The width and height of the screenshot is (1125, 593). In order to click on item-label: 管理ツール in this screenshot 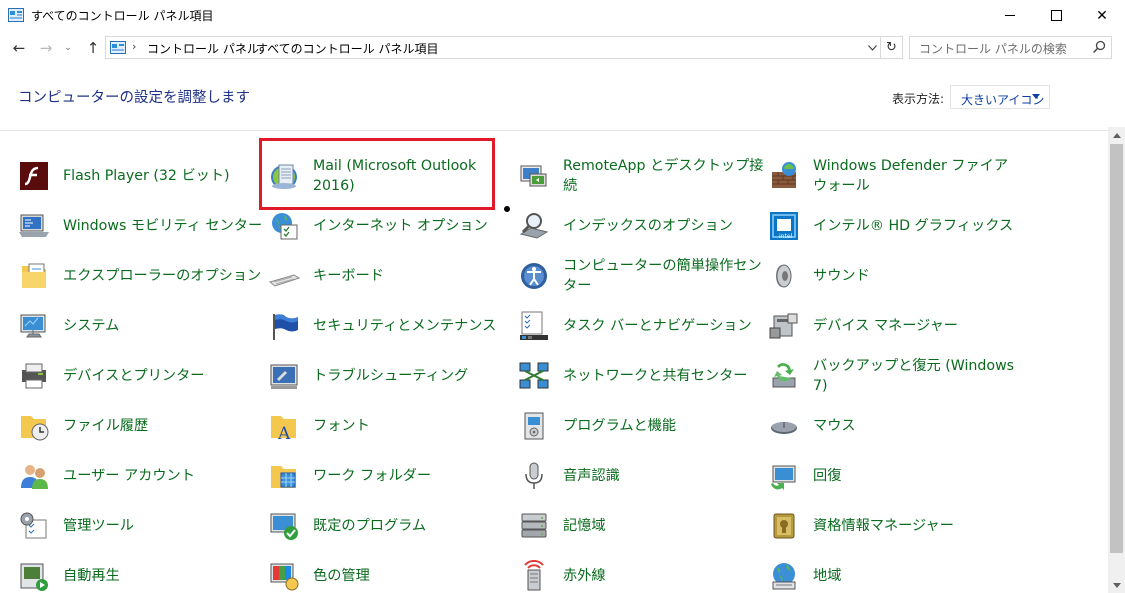, I will do `click(98, 526)`.